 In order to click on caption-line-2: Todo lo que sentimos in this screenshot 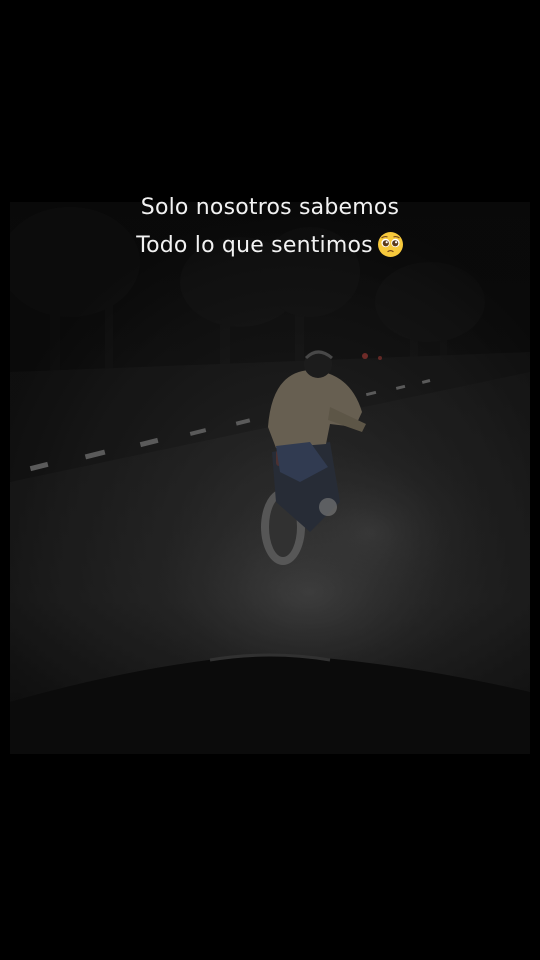, I will do `click(270, 246)`.